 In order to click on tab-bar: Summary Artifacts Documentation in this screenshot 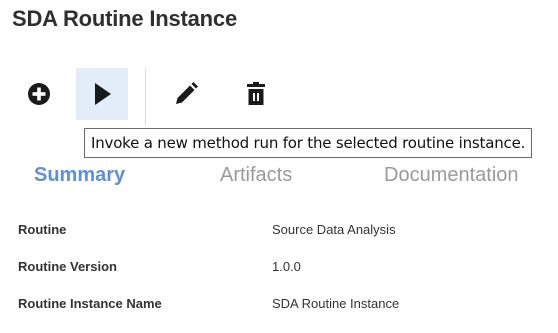, I will do `click(279, 176)`.